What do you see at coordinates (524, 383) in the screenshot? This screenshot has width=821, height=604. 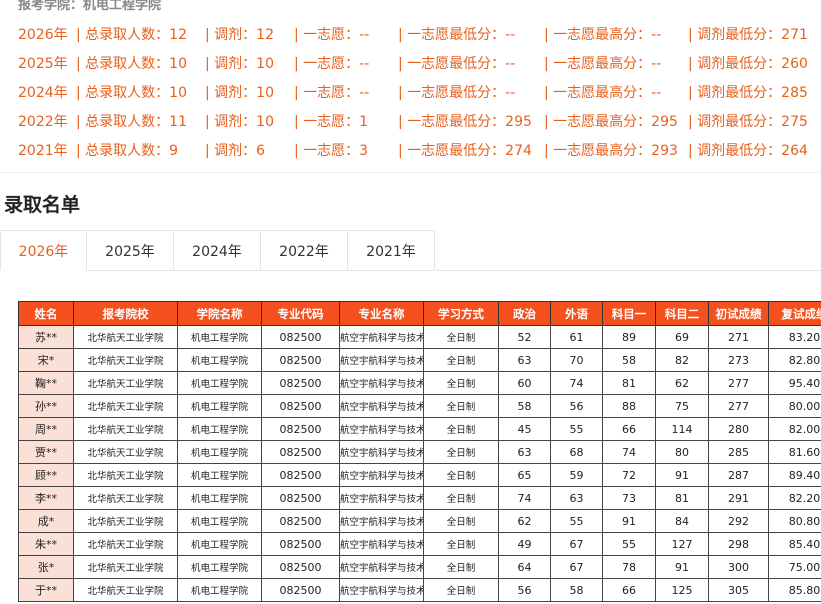 I see `cell-politics: 60` at bounding box center [524, 383].